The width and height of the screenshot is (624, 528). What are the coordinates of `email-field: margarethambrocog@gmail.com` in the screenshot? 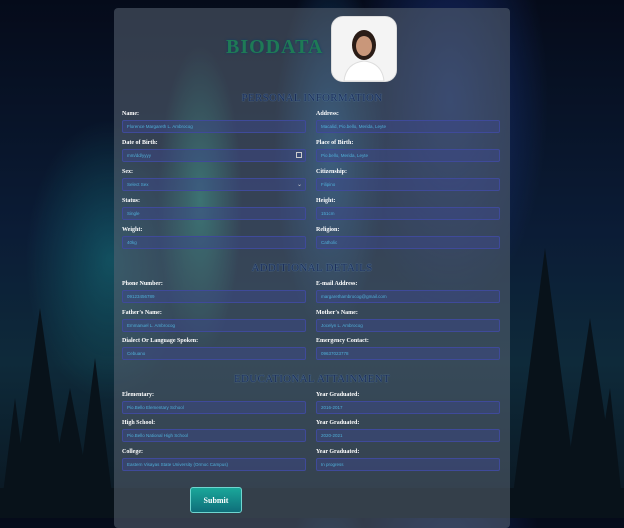 It's located at (408, 296).